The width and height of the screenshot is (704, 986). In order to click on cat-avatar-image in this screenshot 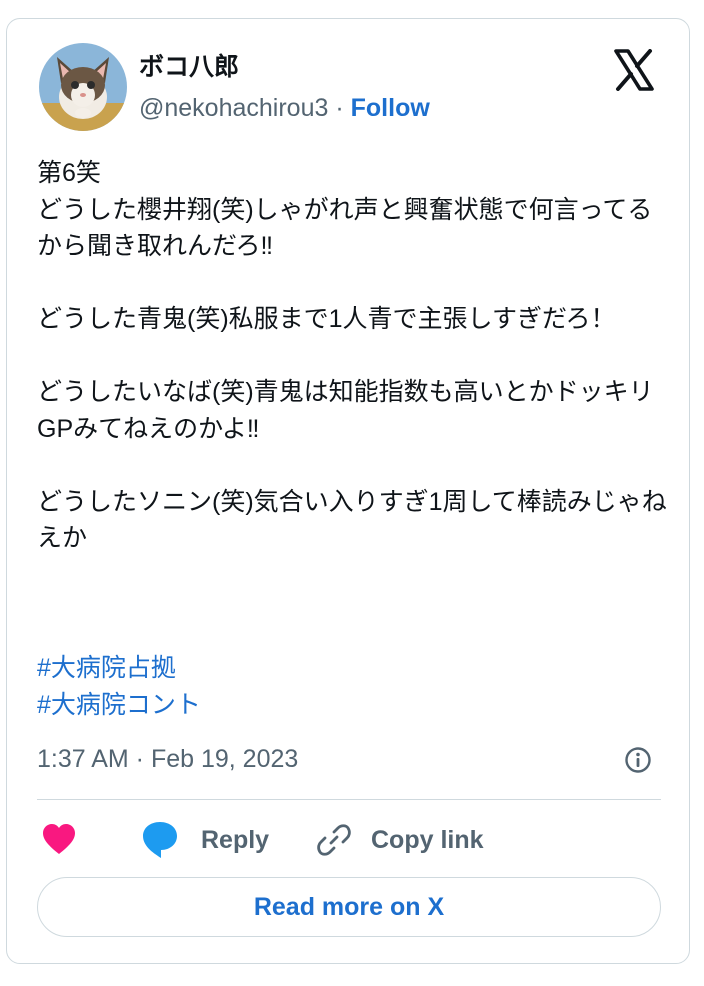, I will do `click(83, 87)`.